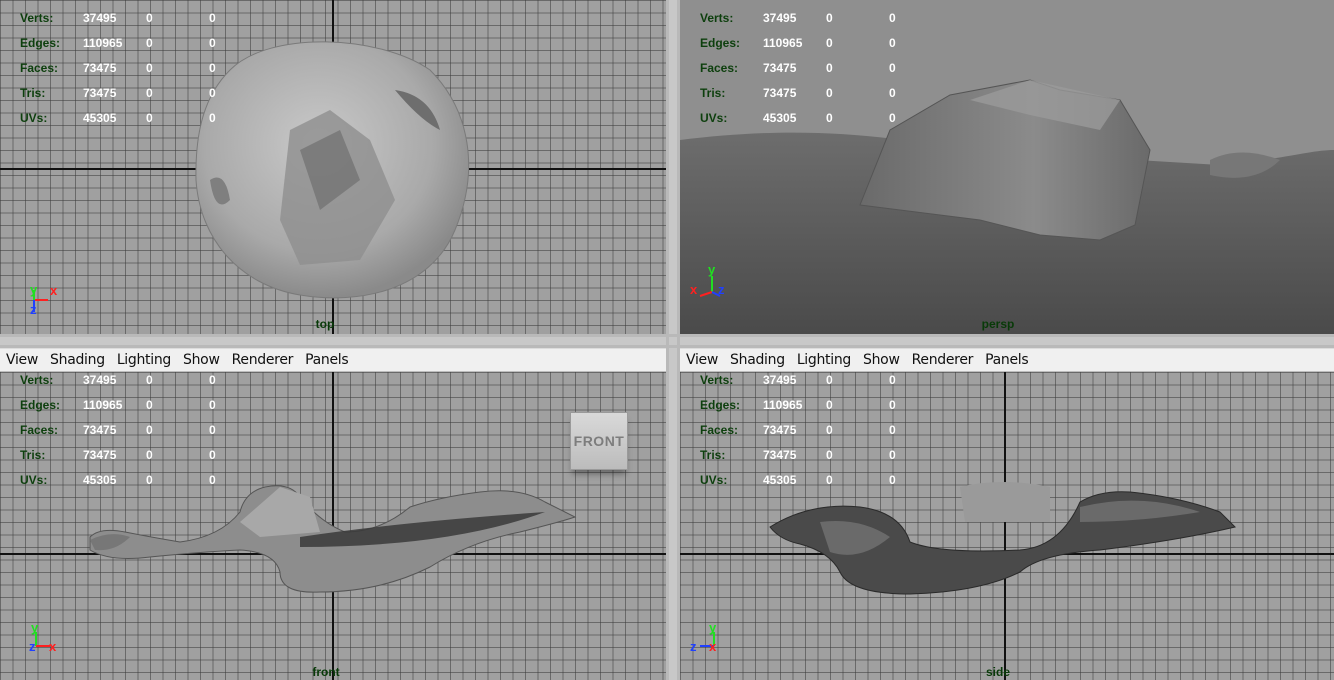 This screenshot has width=1334, height=680. What do you see at coordinates (998, 324) in the screenshot?
I see `camera-label-persp: persp` at bounding box center [998, 324].